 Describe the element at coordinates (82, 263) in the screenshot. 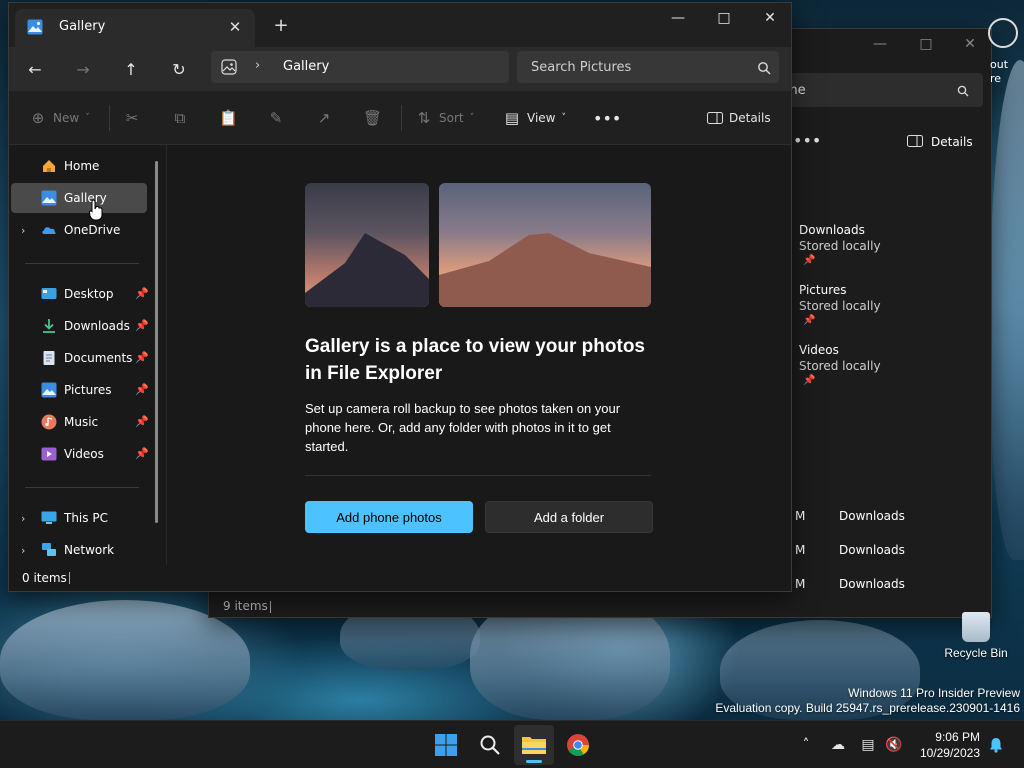

I see `sidebar-divider` at that location.